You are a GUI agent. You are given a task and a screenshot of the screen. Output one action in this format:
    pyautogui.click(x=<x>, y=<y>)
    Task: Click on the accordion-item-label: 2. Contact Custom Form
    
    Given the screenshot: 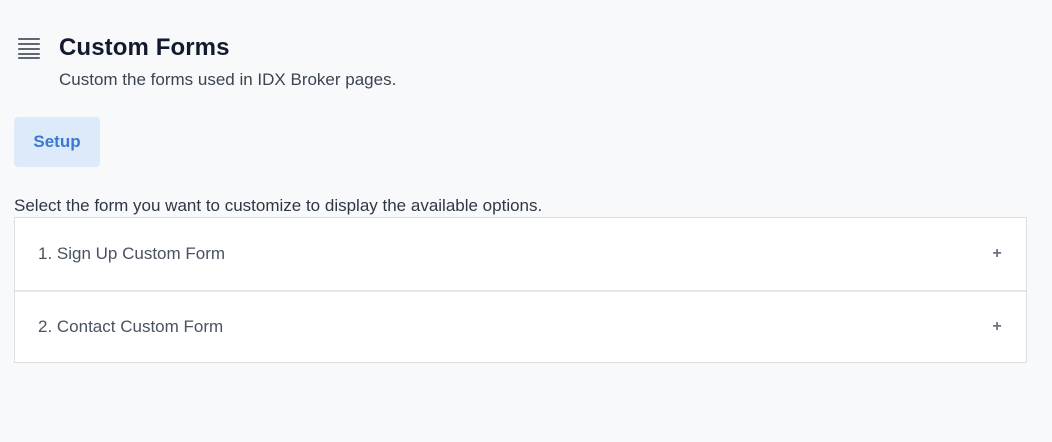 What is the action you would take?
    pyautogui.click(x=131, y=326)
    